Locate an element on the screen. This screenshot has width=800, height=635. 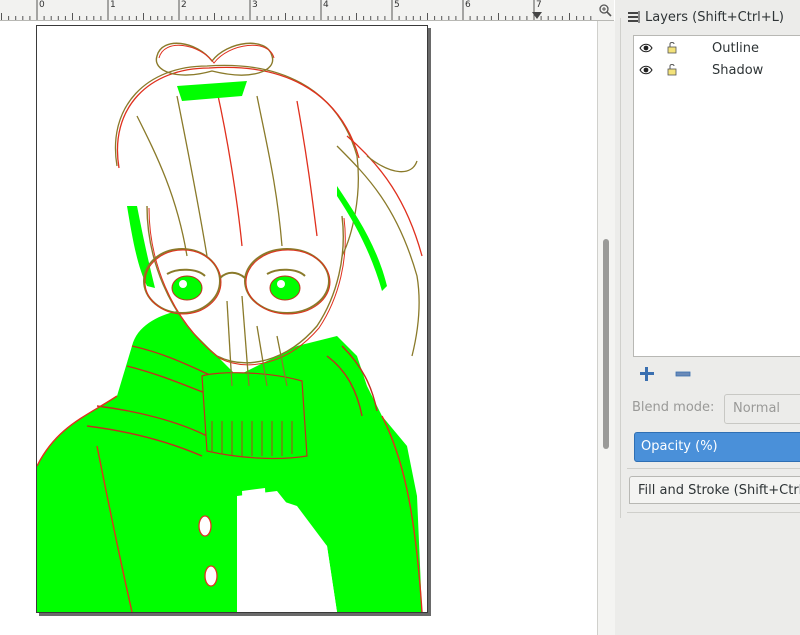
layer-row-shadow: Shadow is located at coordinates (717, 71).